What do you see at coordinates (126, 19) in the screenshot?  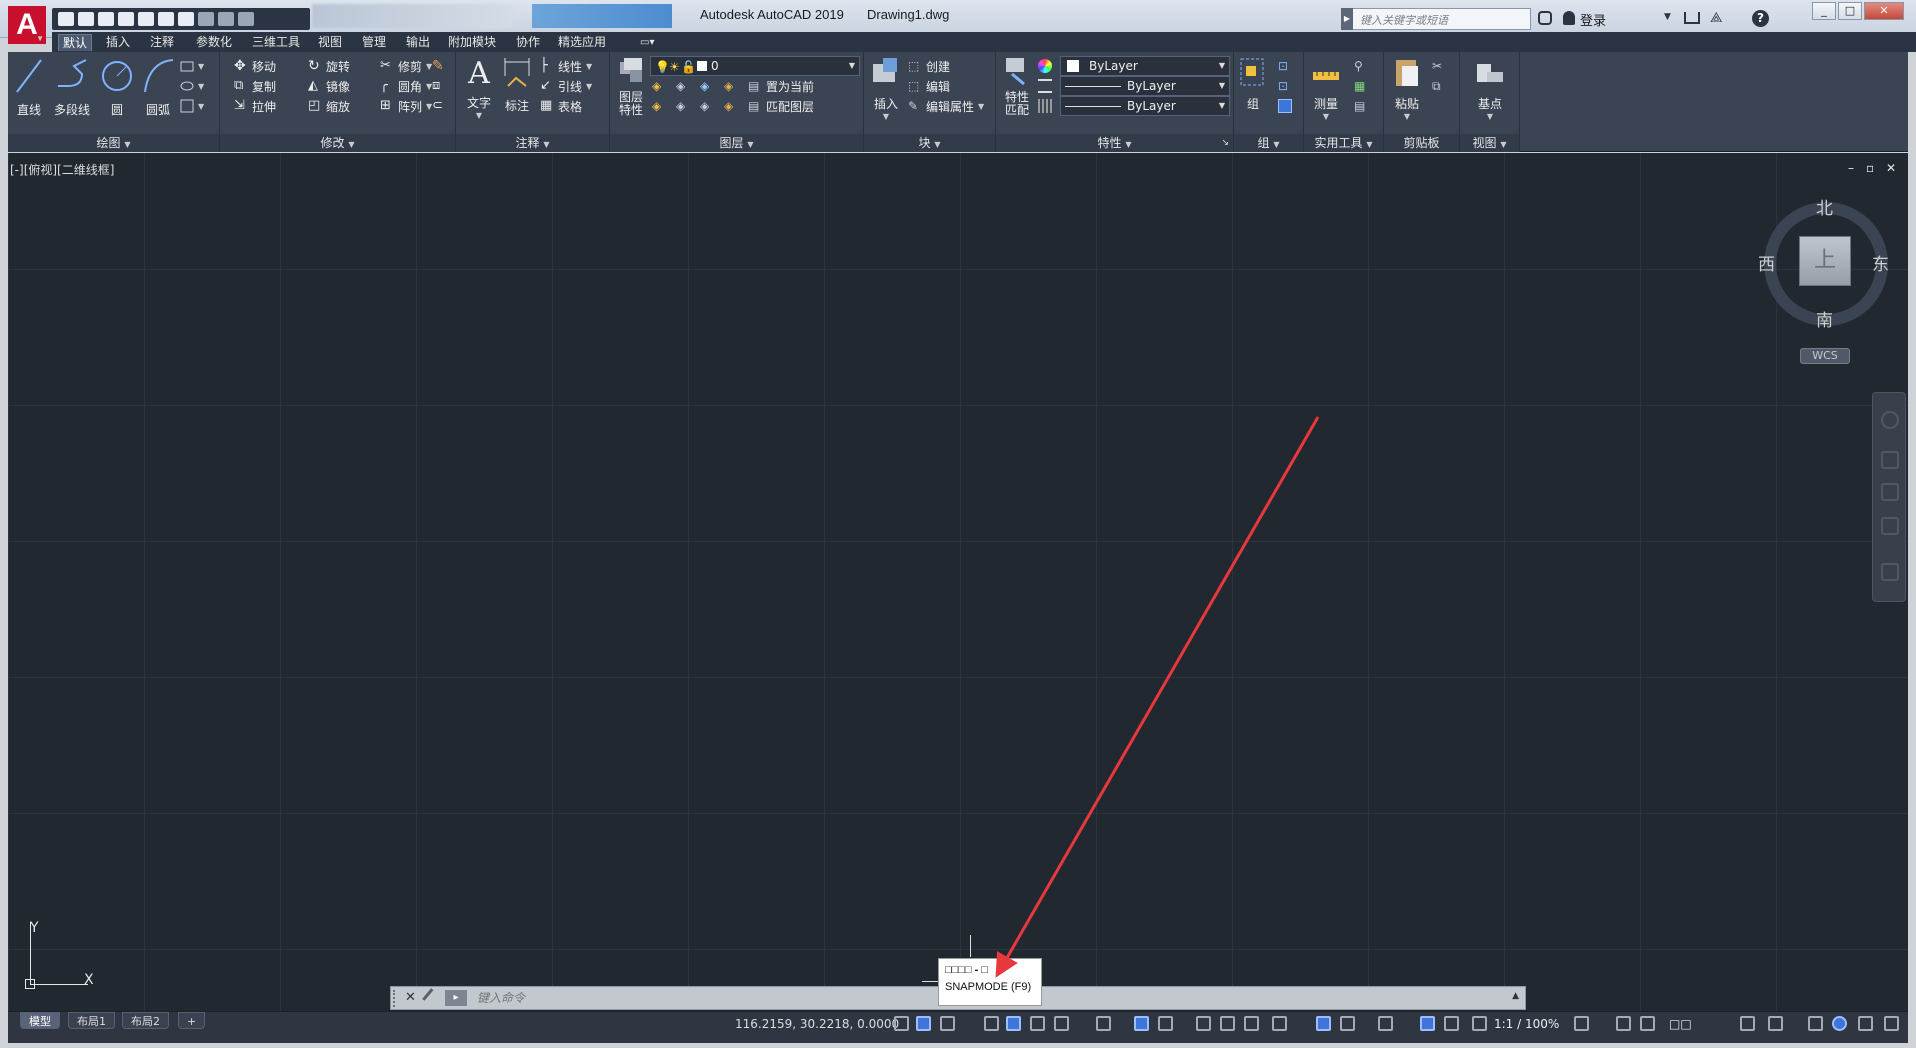 I see `save-as-icon` at bounding box center [126, 19].